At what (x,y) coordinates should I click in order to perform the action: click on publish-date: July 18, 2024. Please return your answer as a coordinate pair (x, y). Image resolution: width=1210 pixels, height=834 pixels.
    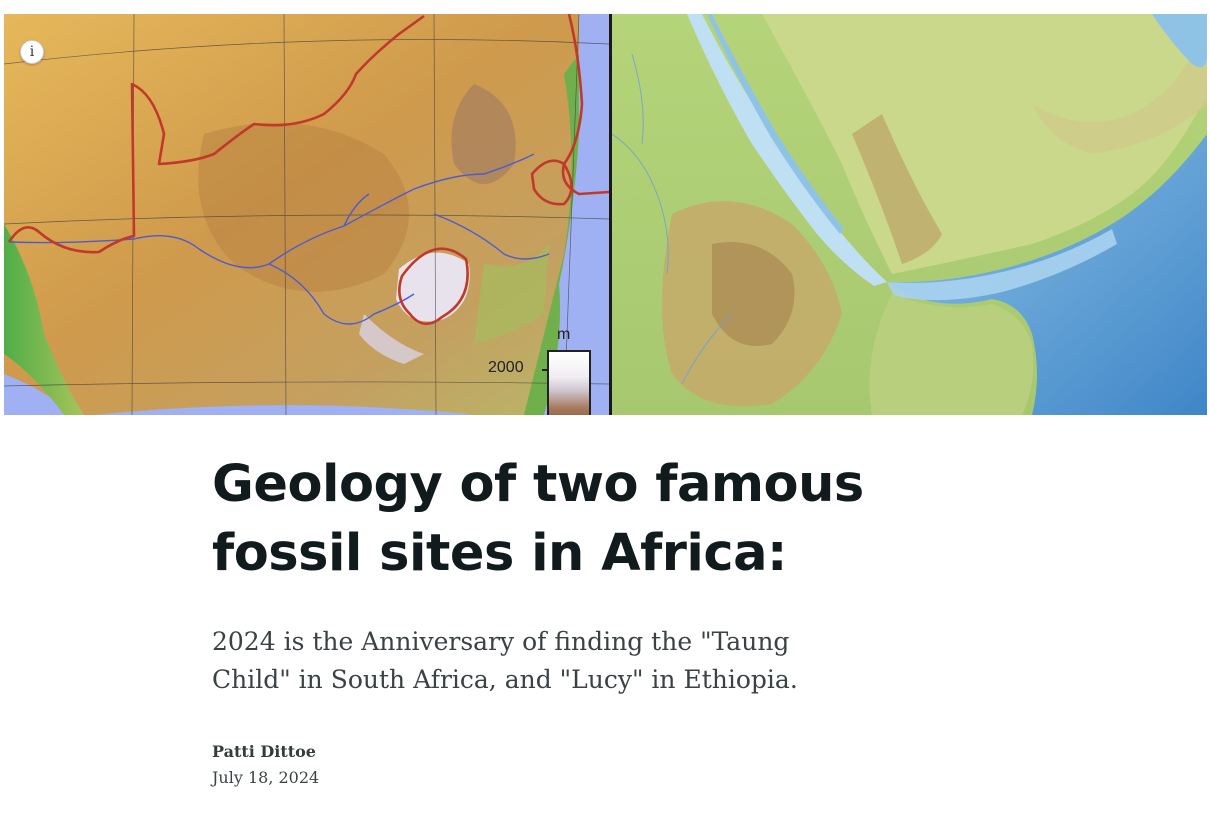
    Looking at the image, I should click on (266, 777).